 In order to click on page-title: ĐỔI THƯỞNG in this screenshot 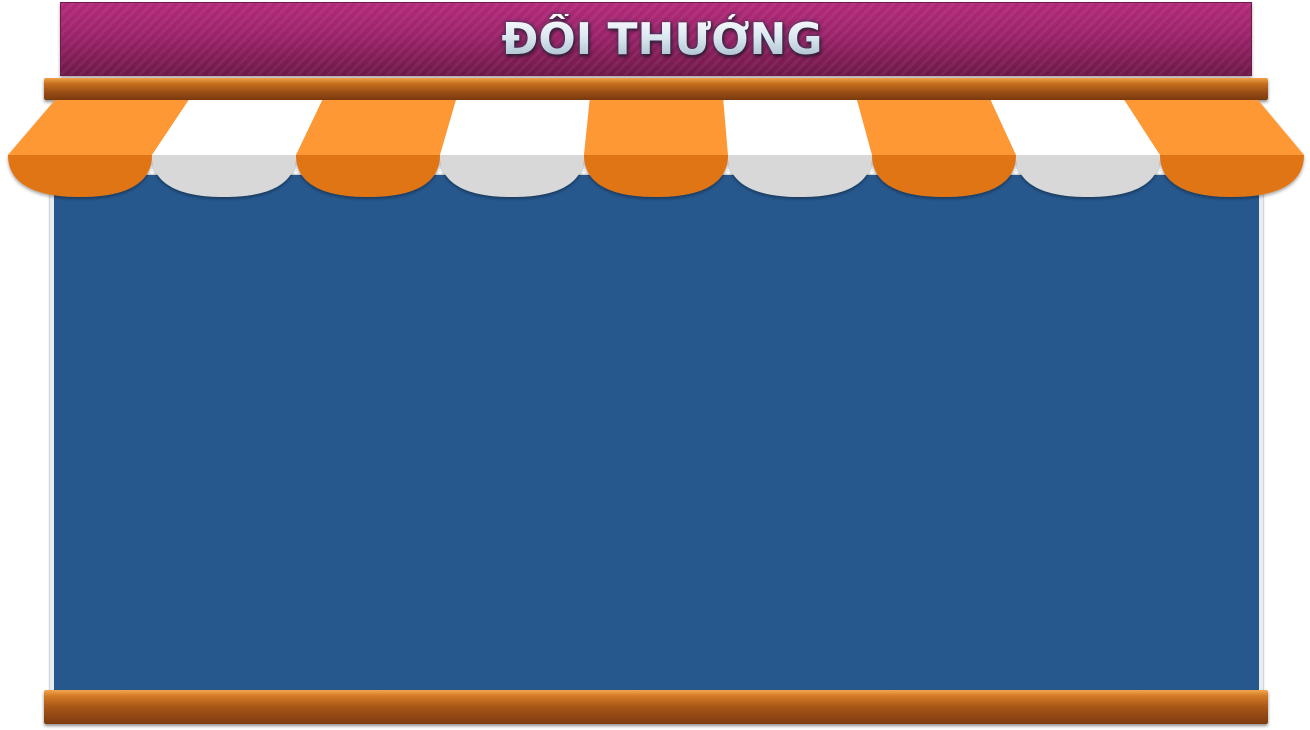, I will do `click(656, 39)`.